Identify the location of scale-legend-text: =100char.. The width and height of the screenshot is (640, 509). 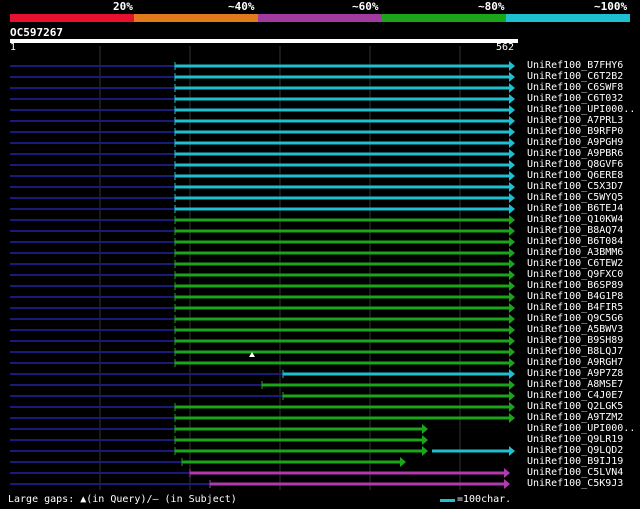
(484, 499).